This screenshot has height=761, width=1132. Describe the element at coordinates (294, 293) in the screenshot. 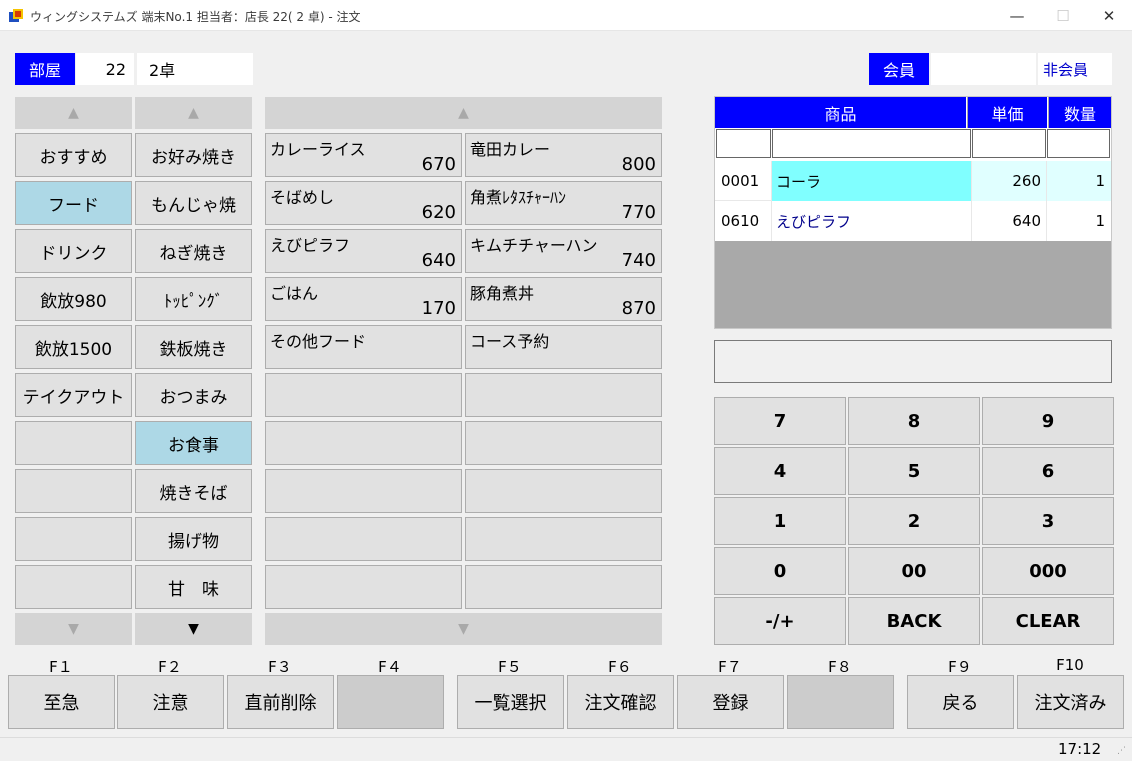

I see `menu-item-name: ごはん` at that location.